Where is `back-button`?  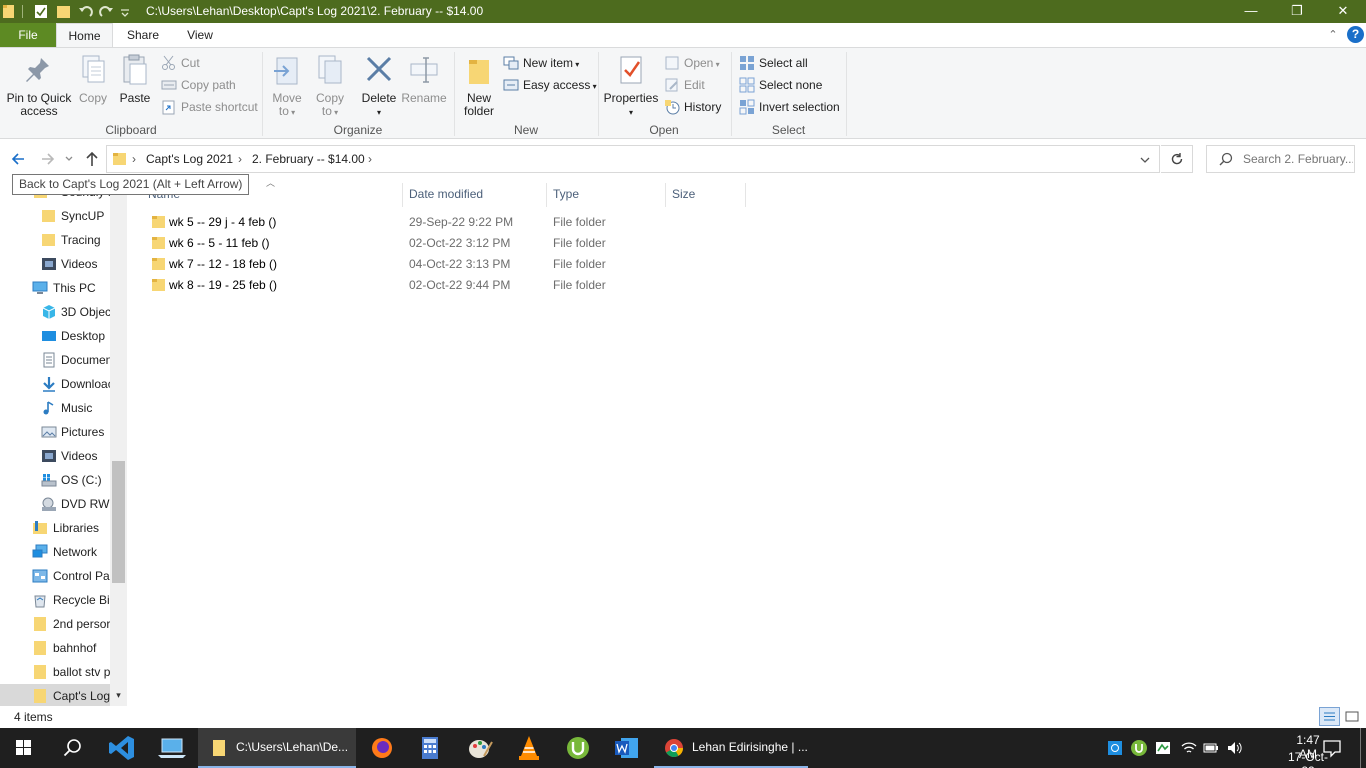 back-button is located at coordinates (18, 159).